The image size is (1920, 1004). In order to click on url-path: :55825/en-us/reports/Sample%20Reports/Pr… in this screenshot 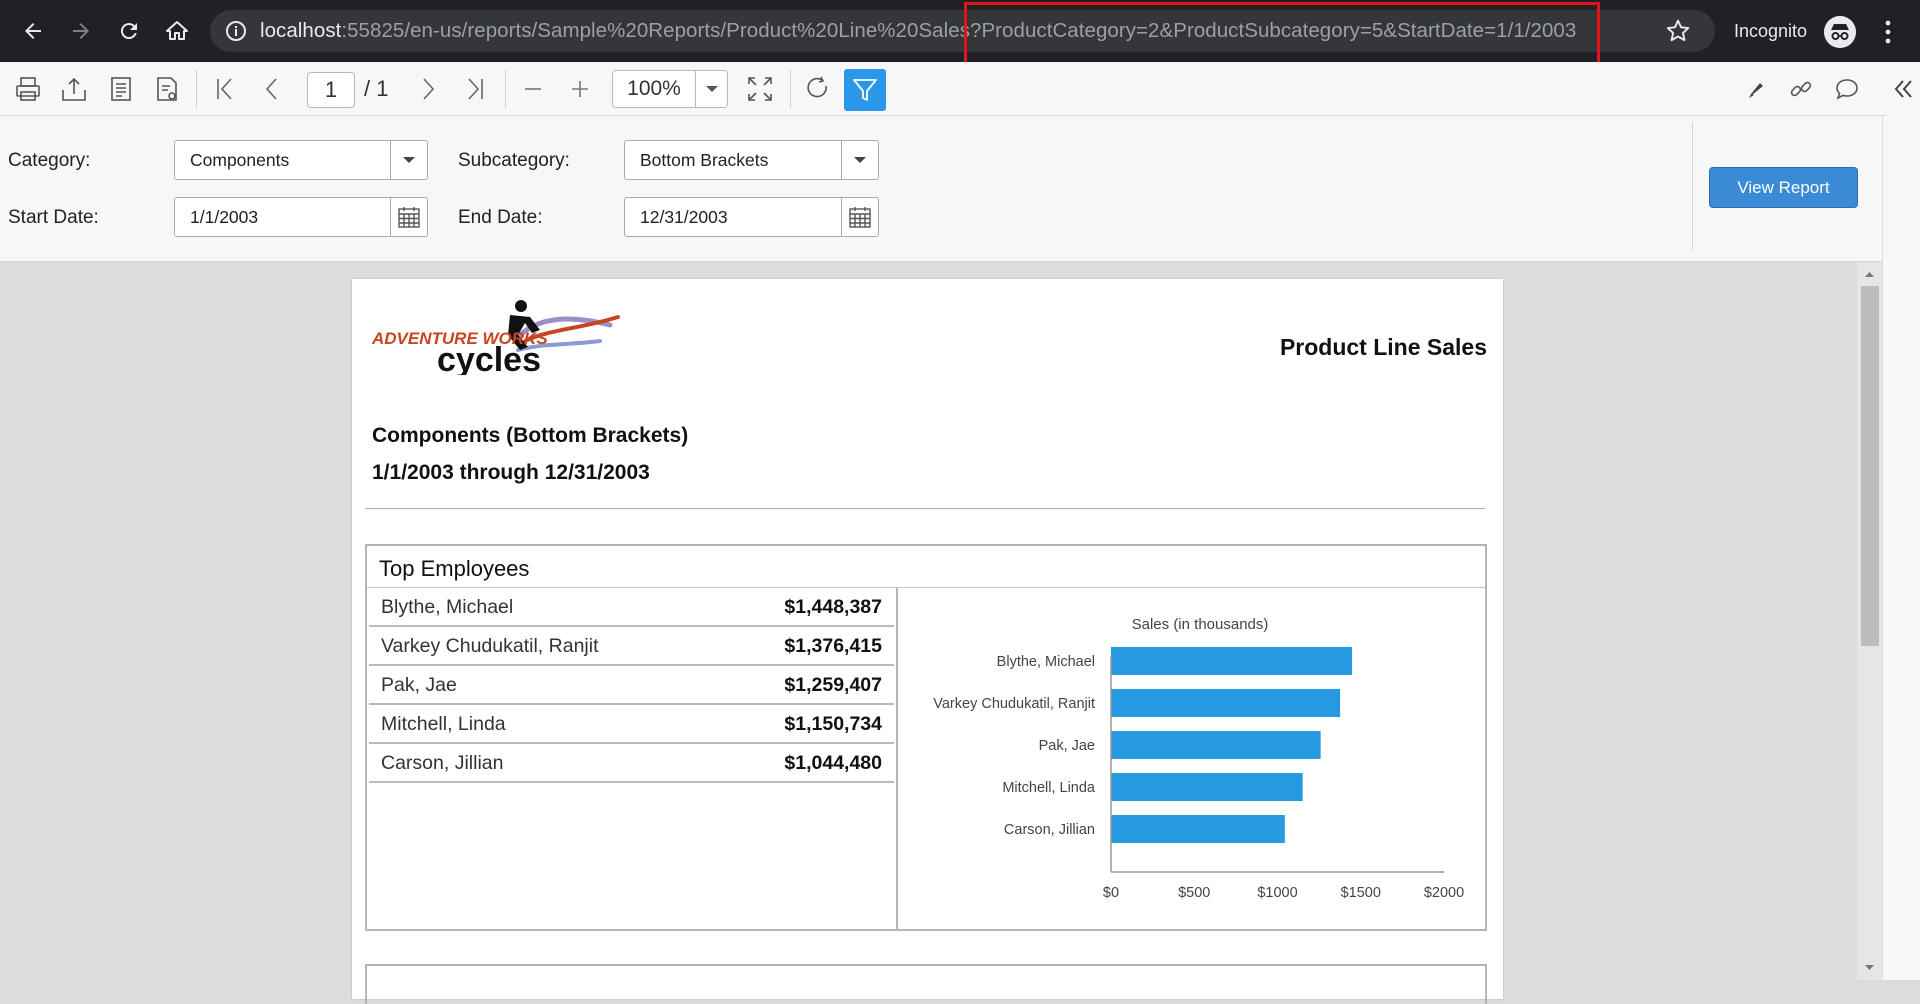, I will do `click(959, 30)`.